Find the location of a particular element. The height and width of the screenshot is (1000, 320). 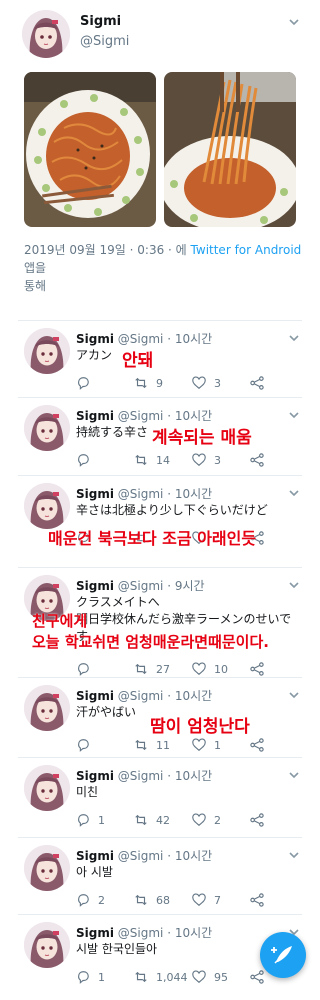

like-count: 1 is located at coordinates (217, 745).